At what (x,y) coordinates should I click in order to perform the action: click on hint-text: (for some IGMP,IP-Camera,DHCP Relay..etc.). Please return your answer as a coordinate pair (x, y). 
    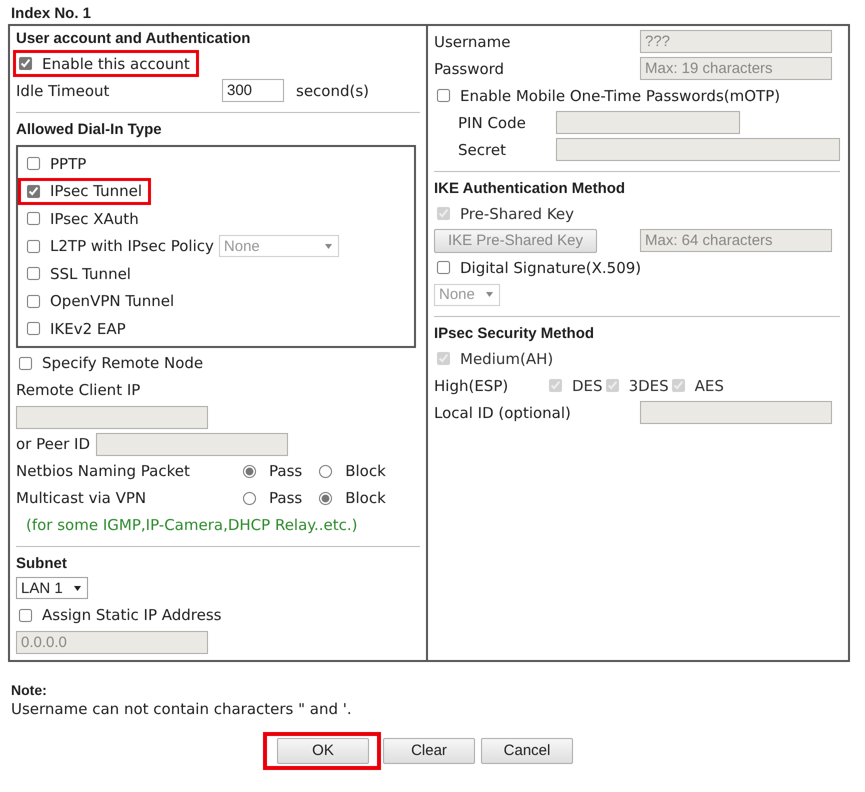
    Looking at the image, I should click on (192, 525).